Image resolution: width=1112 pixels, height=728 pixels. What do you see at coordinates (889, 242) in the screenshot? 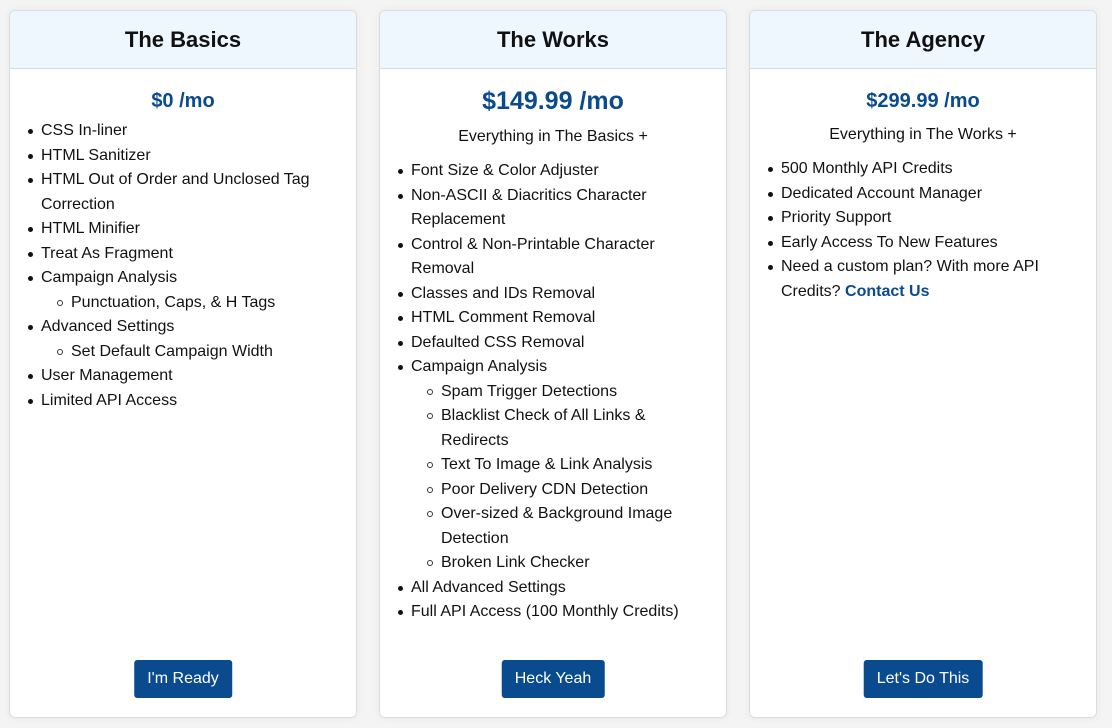
I see `feature-label: Early Access To New Features` at bounding box center [889, 242].